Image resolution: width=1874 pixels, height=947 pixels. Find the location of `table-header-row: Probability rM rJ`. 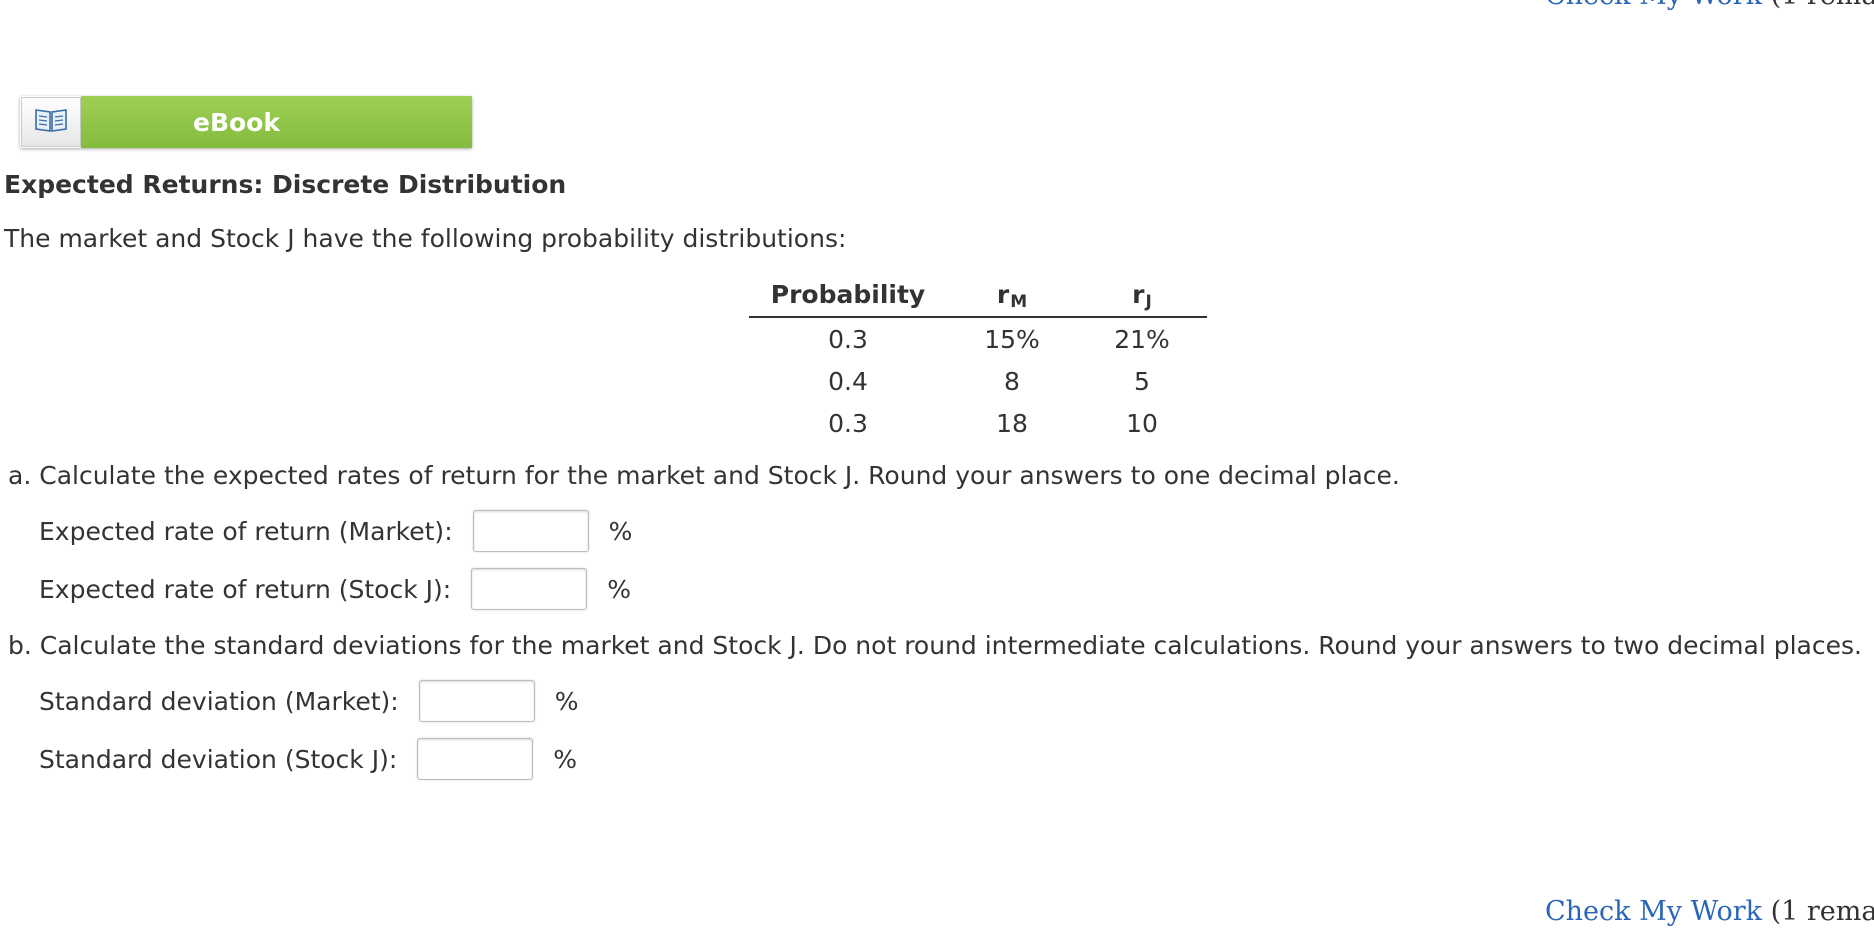

table-header-row: Probability rM rJ is located at coordinates (978, 295).